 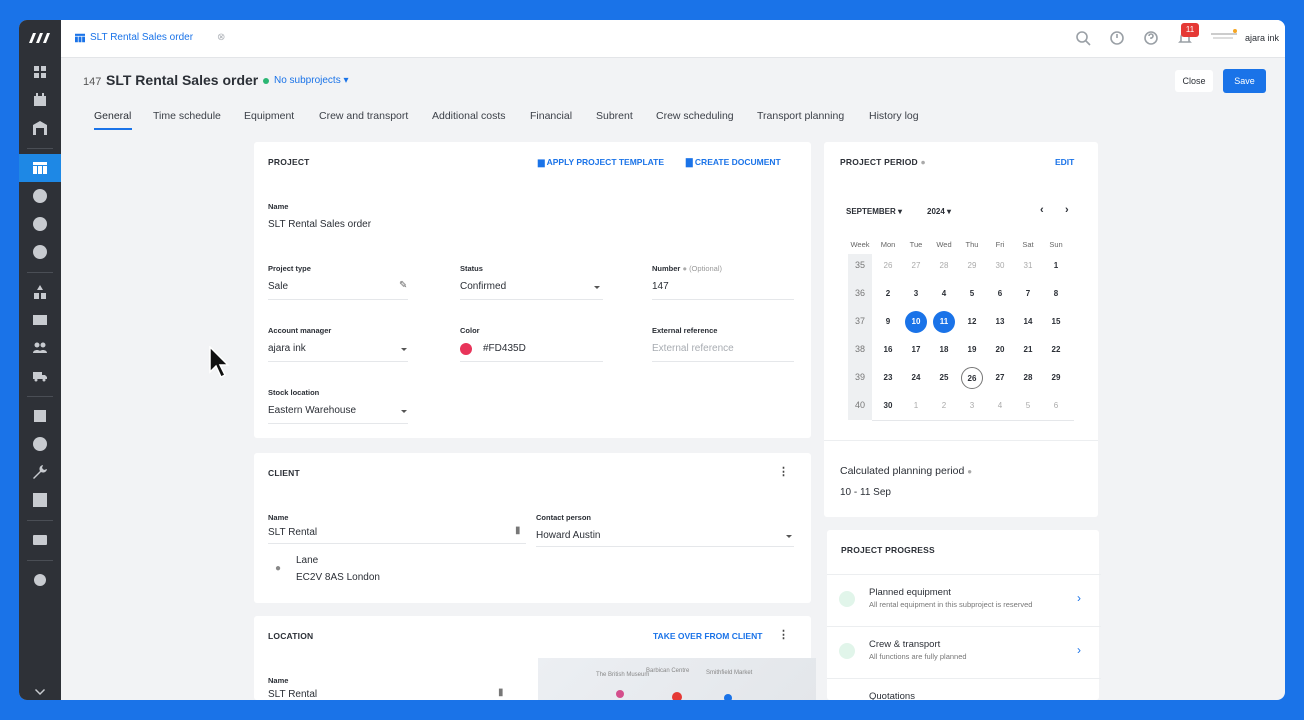 I want to click on number-input: 147, so click(x=660, y=286).